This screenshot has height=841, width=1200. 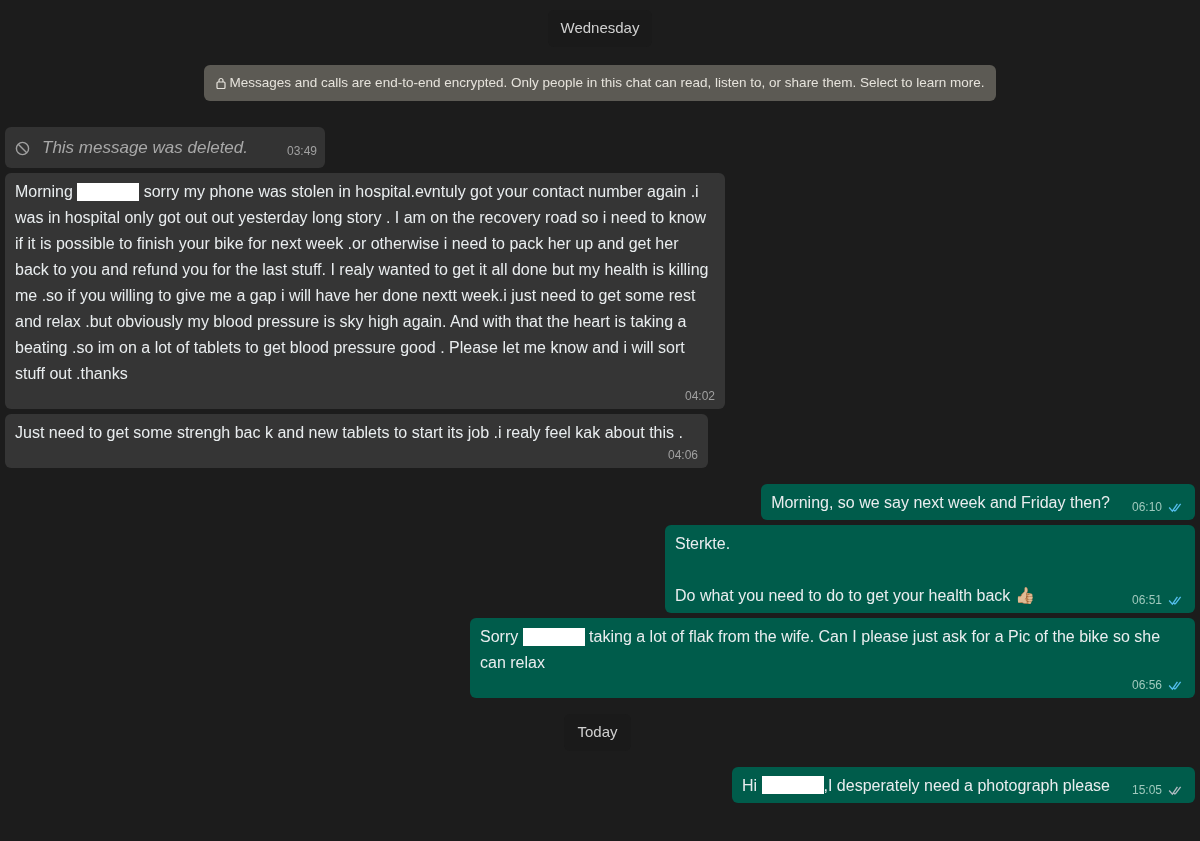 What do you see at coordinates (925, 786) in the screenshot?
I see `message-text: Hi ,I desperately need a photograph please` at bounding box center [925, 786].